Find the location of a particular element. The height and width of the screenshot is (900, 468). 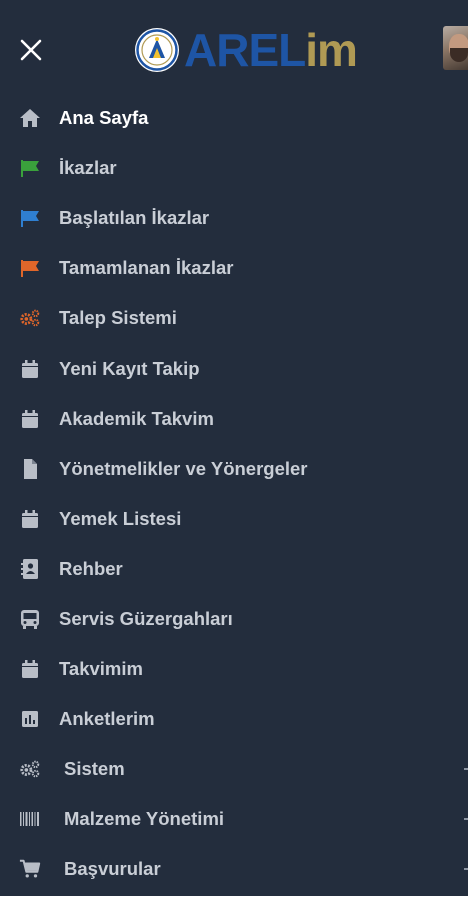

close-icon is located at coordinates (31, 50).